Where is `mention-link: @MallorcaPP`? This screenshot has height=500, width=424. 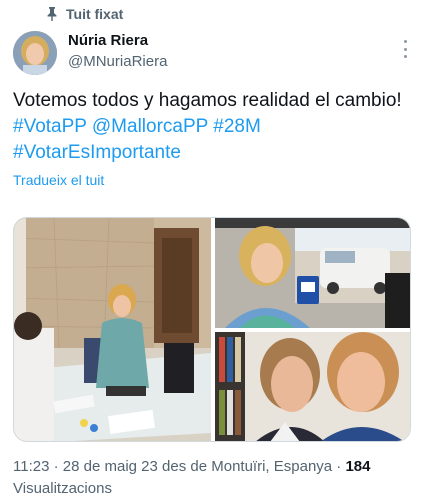
mention-link: @MallorcaPP is located at coordinates (150, 126).